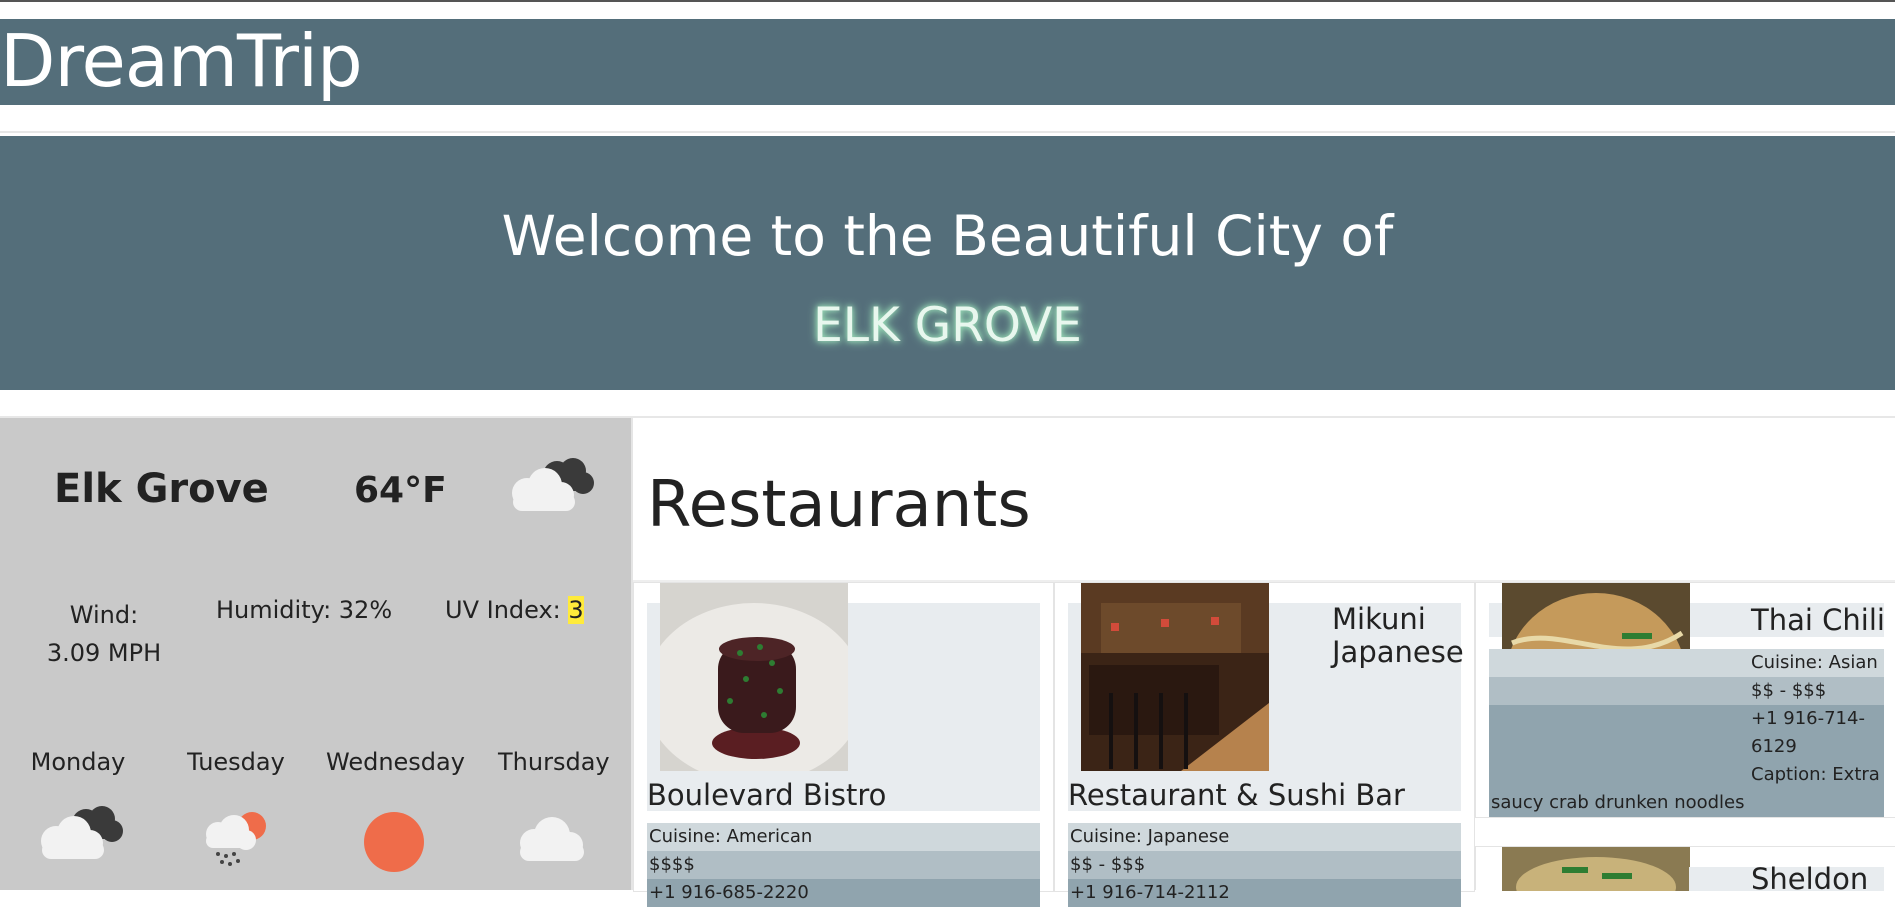  I want to click on weather-humidity: Humidity: 32%, so click(304, 610).